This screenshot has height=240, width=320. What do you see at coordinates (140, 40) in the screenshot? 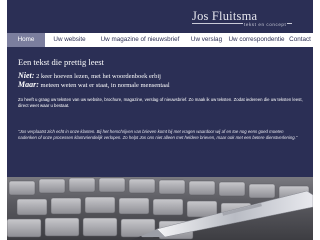
I see `nav-magazine-nieuwsbrief: Uw magazine of nieuwsbrief` at bounding box center [140, 40].